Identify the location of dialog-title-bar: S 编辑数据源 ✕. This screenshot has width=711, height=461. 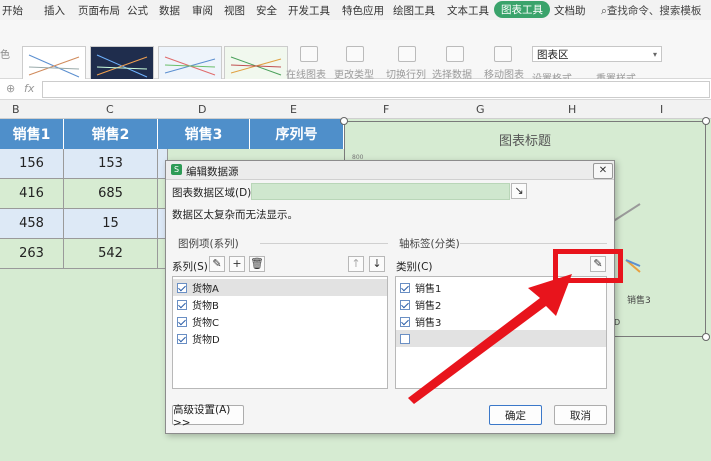
(390, 170).